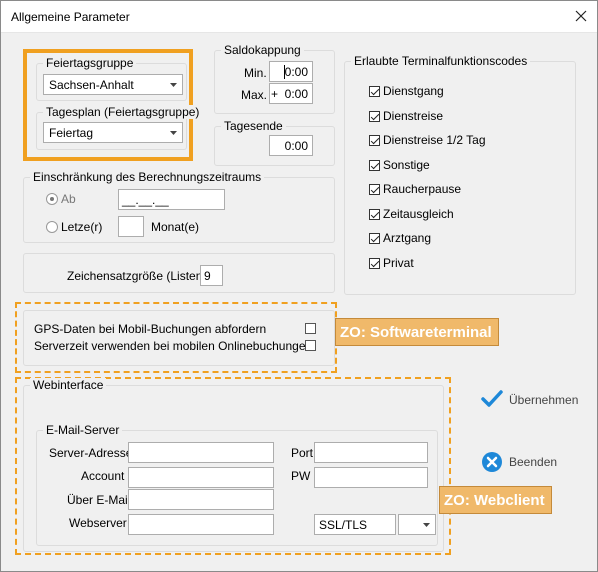 The image size is (598, 572). What do you see at coordinates (310, 328) in the screenshot?
I see `checkbox-gps` at bounding box center [310, 328].